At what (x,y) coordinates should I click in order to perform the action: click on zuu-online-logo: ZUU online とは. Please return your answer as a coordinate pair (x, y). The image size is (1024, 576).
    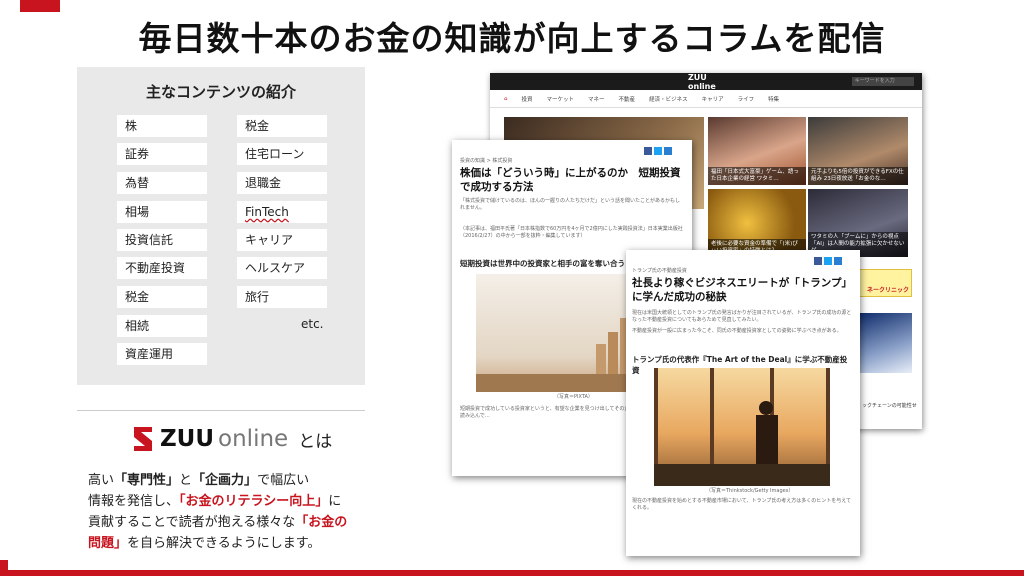
    Looking at the image, I should click on (232, 439).